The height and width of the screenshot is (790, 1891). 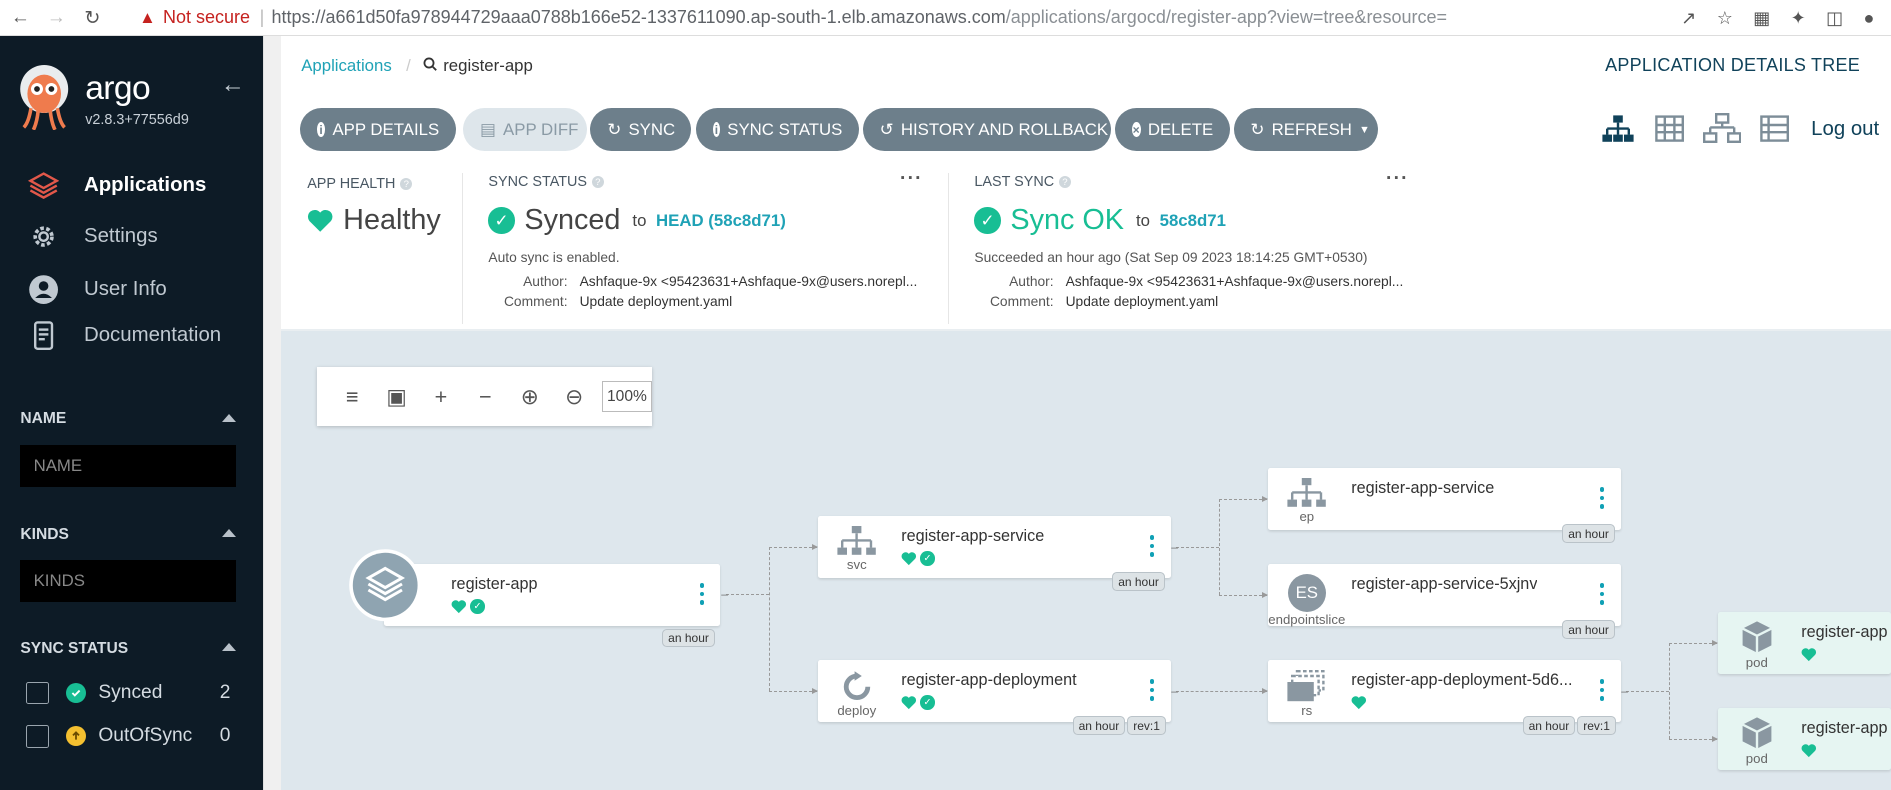 What do you see at coordinates (1305, 130) in the screenshot?
I see `refresh-button: ↻ REFRESH ▼` at bounding box center [1305, 130].